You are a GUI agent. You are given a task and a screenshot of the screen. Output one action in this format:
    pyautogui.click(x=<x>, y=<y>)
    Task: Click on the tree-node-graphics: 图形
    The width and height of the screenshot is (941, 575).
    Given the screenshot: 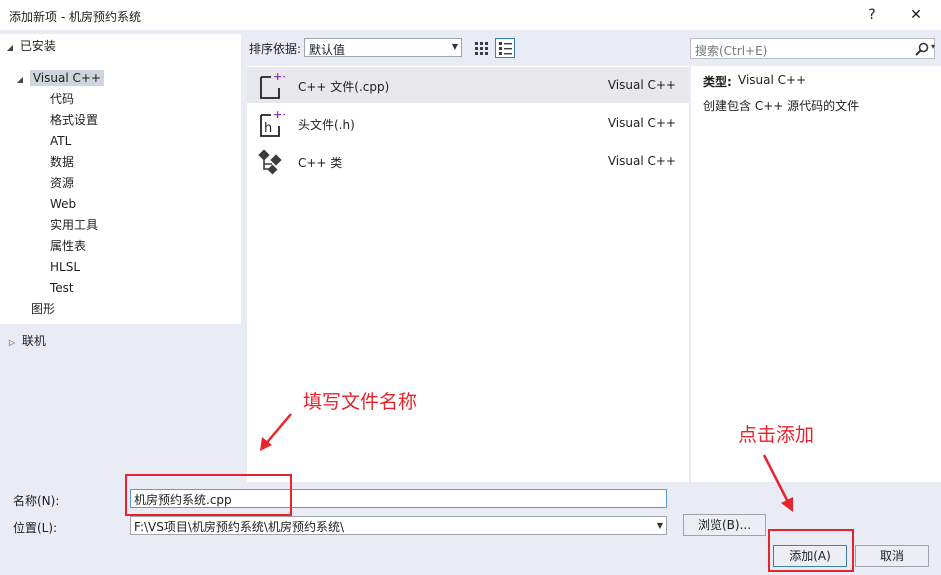 What is the action you would take?
    pyautogui.click(x=43, y=309)
    